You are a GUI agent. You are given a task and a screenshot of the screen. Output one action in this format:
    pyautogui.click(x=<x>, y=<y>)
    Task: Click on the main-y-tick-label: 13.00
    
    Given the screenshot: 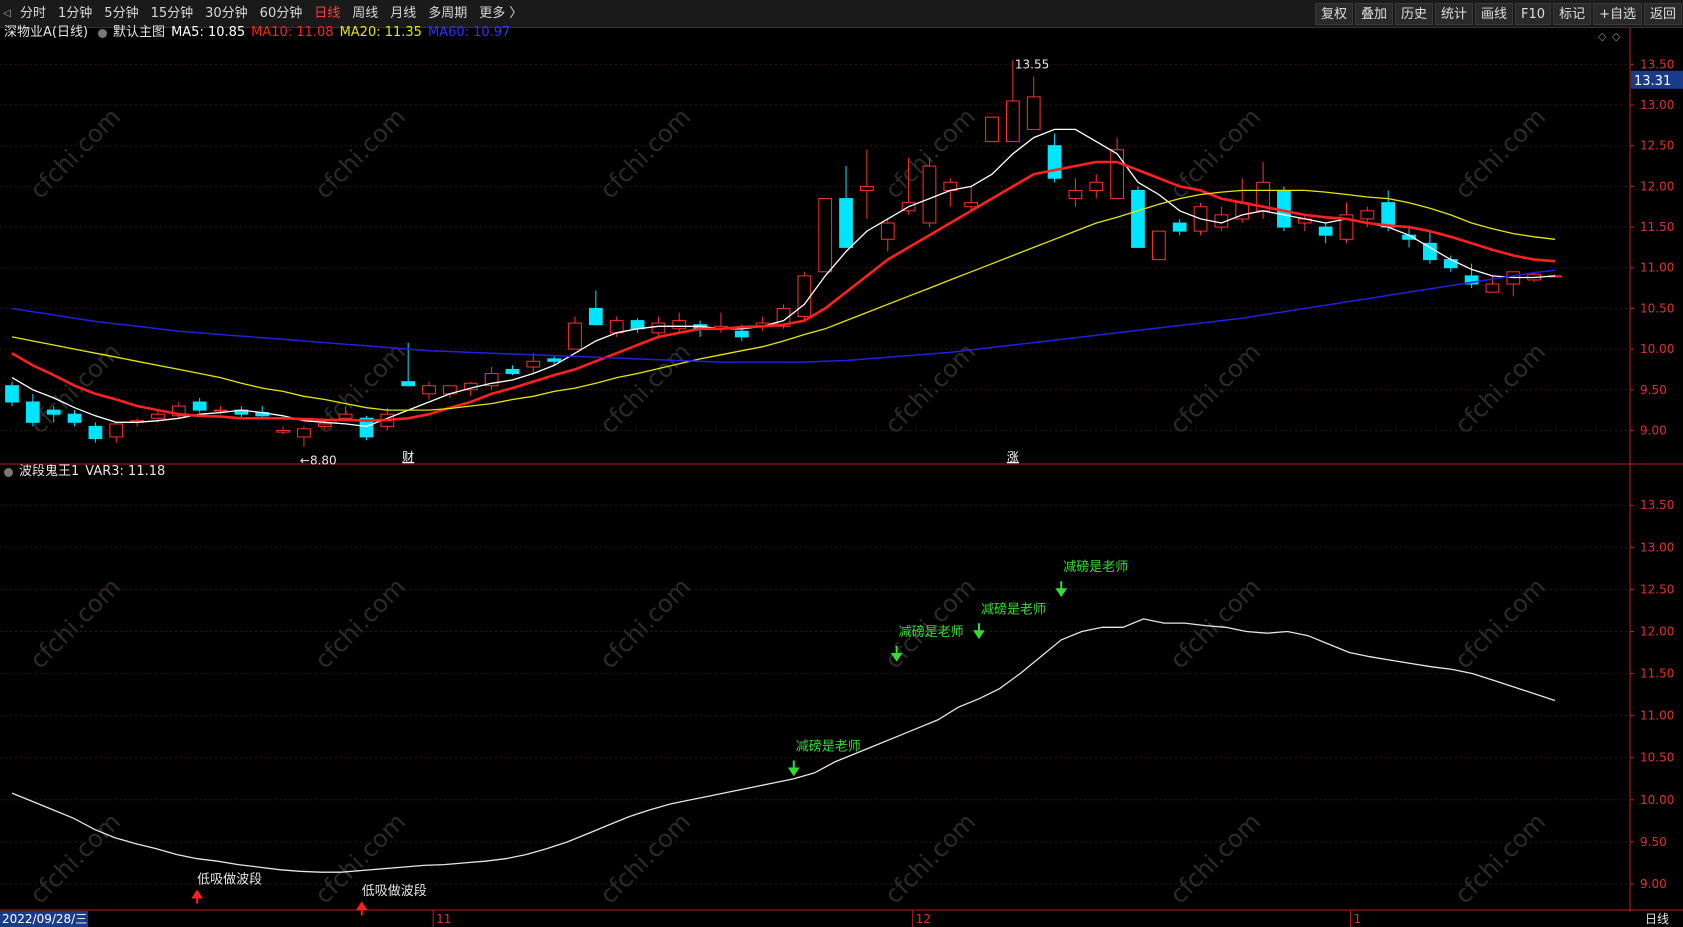 What is the action you would take?
    pyautogui.click(x=1657, y=105)
    